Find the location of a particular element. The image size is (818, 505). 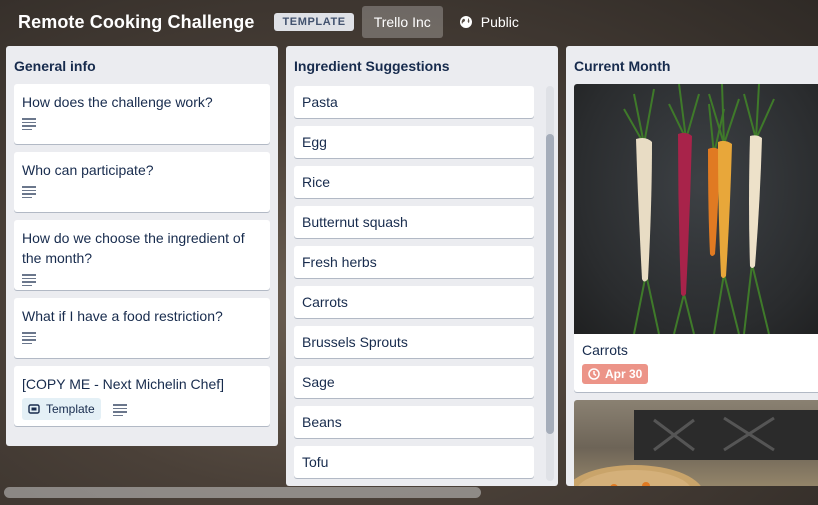

template-tag: Template is located at coordinates (61, 409).